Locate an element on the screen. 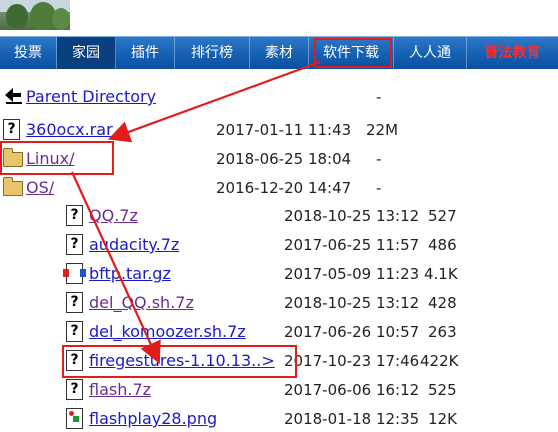 The width and height of the screenshot is (558, 432). size-value: 486 is located at coordinates (442, 245).